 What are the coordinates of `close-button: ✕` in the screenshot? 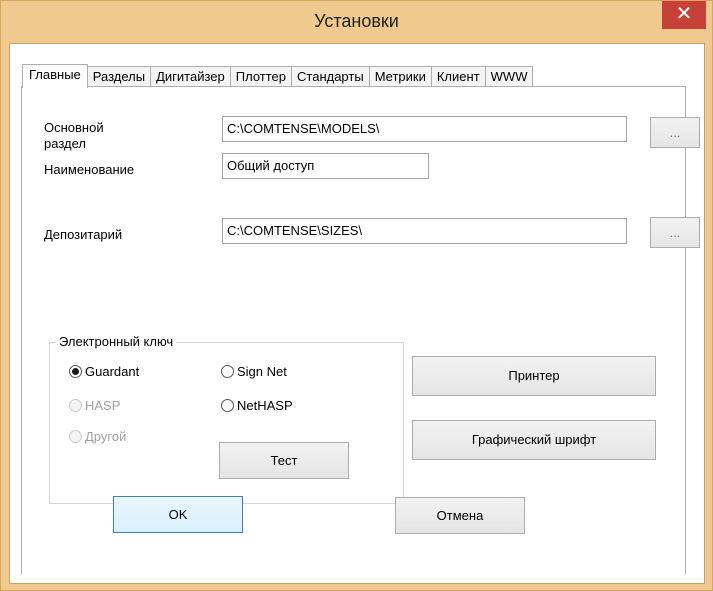 It's located at (684, 15).